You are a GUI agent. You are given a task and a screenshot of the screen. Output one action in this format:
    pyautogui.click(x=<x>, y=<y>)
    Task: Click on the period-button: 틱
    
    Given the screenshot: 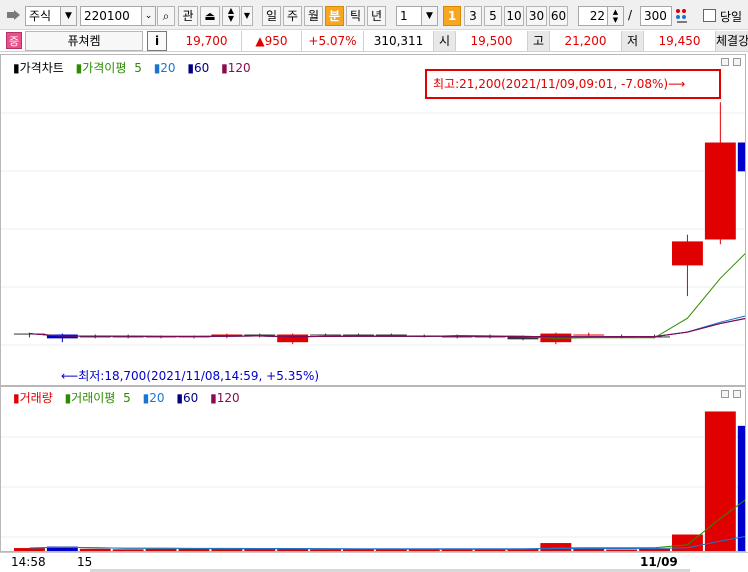 What is the action you would take?
    pyautogui.click(x=355, y=16)
    